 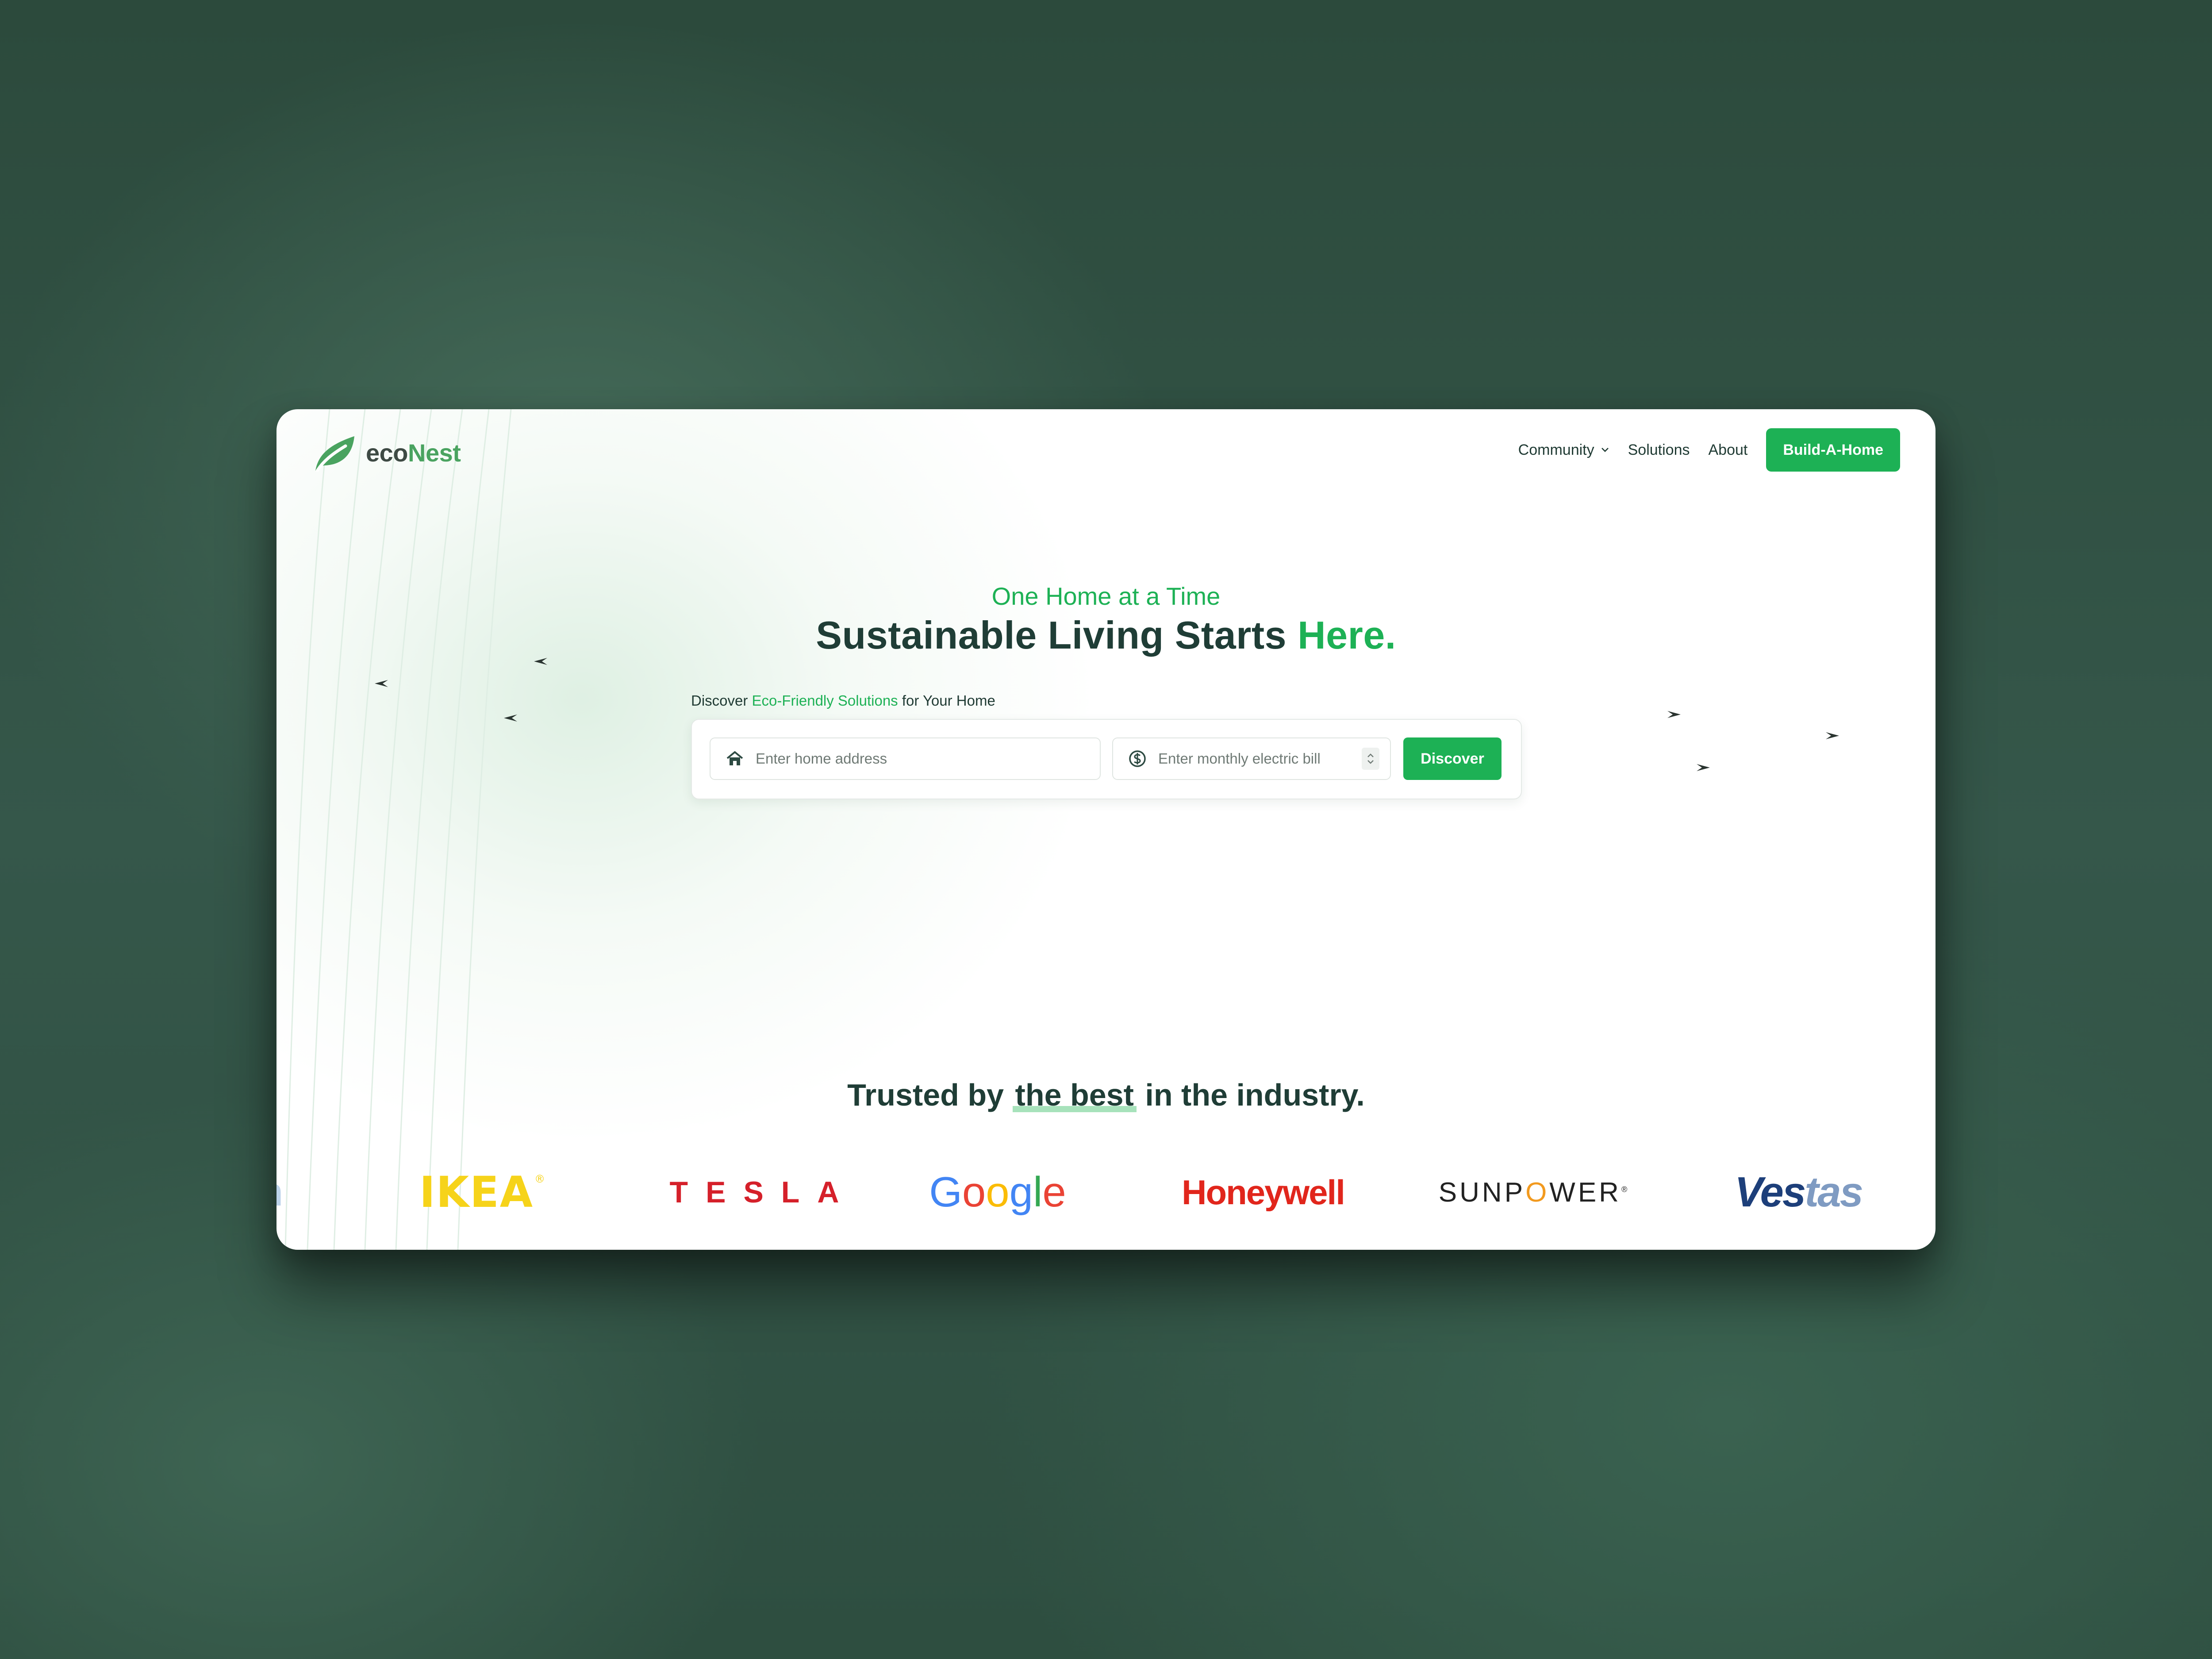 What do you see at coordinates (825, 701) in the screenshot?
I see `discover-label-accent: Eco-Friendly Solutions` at bounding box center [825, 701].